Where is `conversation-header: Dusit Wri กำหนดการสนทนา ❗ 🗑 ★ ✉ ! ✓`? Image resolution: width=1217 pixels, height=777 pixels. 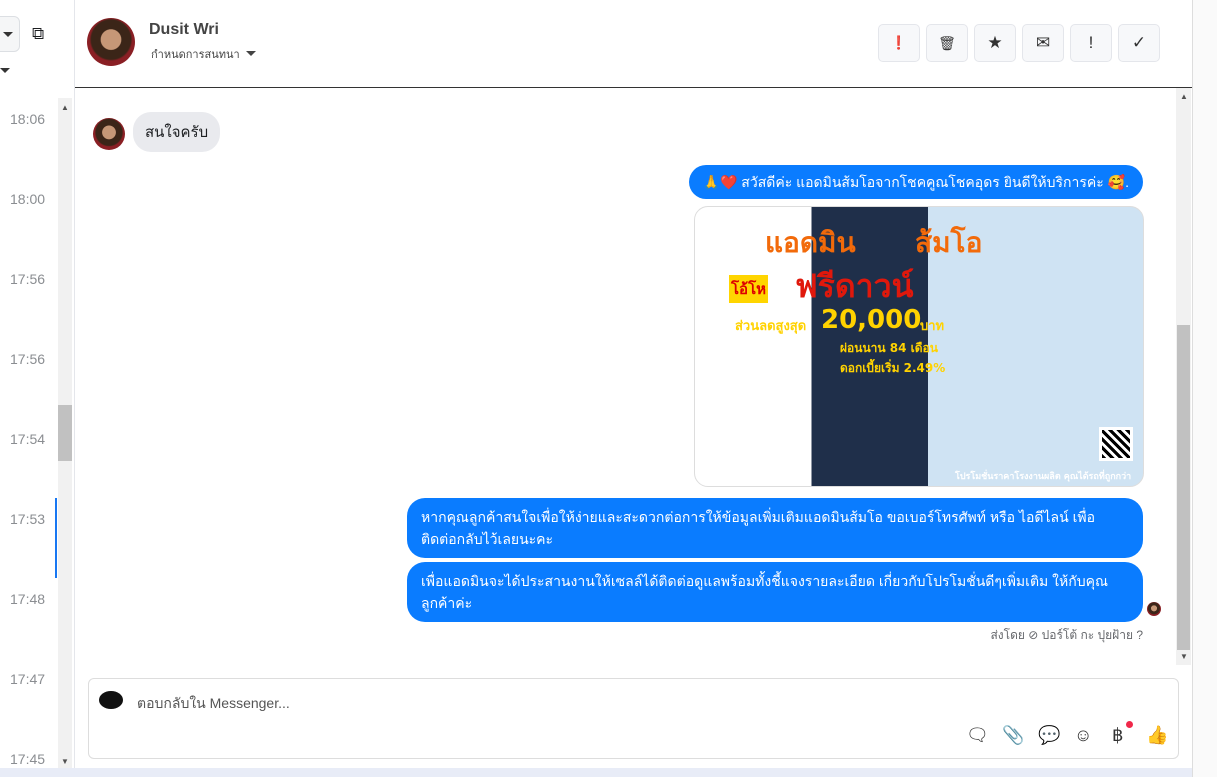
conversation-header: Dusit Wri กำหนดการสนทนา ❗ 🗑 ★ ✉ ! ✓ is located at coordinates (633, 44).